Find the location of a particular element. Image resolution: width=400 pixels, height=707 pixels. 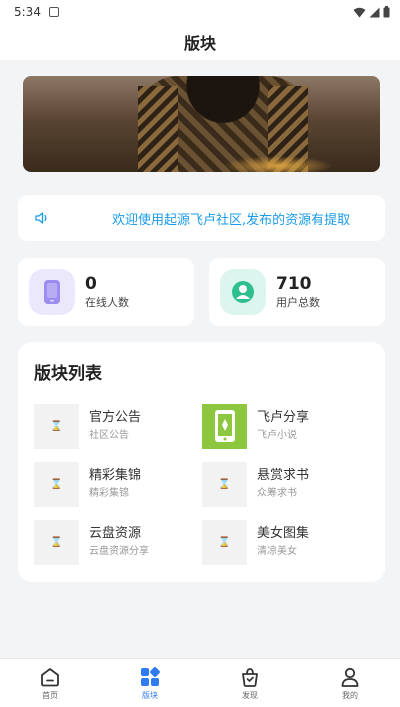

bottom-tab-bar: 首页 版块 发现 我的 is located at coordinates (200, 682).